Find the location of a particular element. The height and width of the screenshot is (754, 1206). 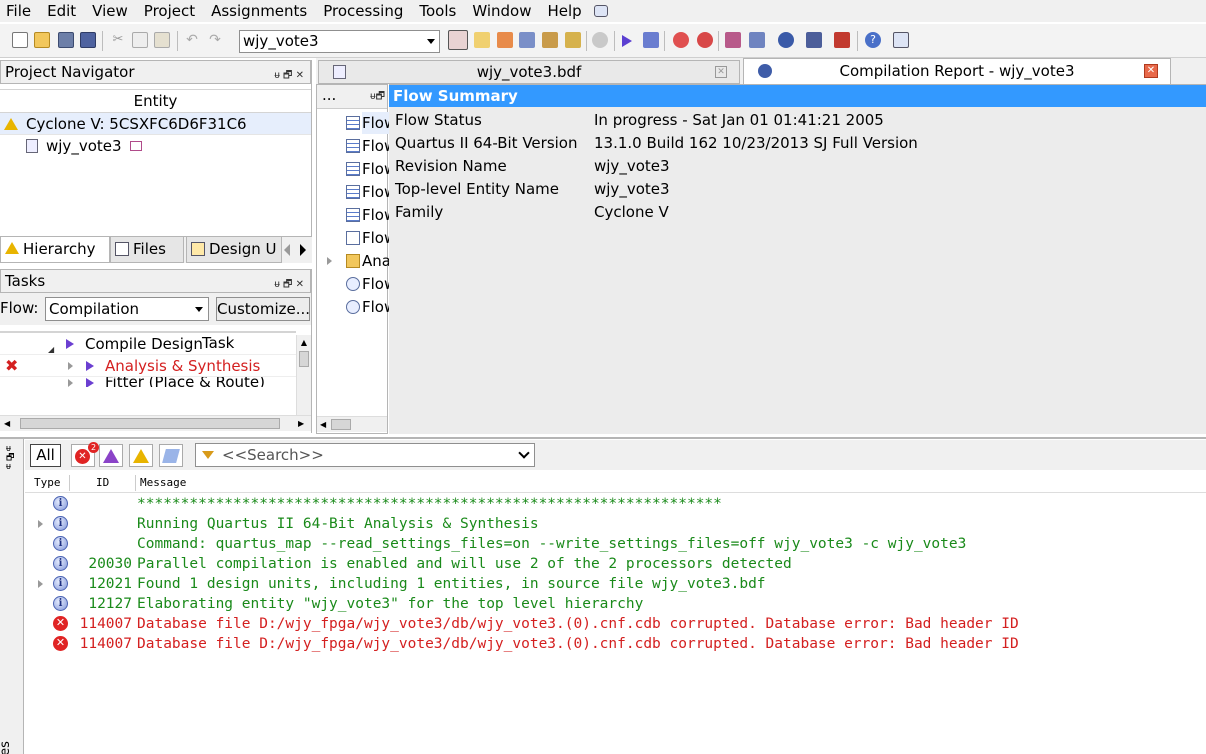

tab-design-units: Design U is located at coordinates (234, 250).